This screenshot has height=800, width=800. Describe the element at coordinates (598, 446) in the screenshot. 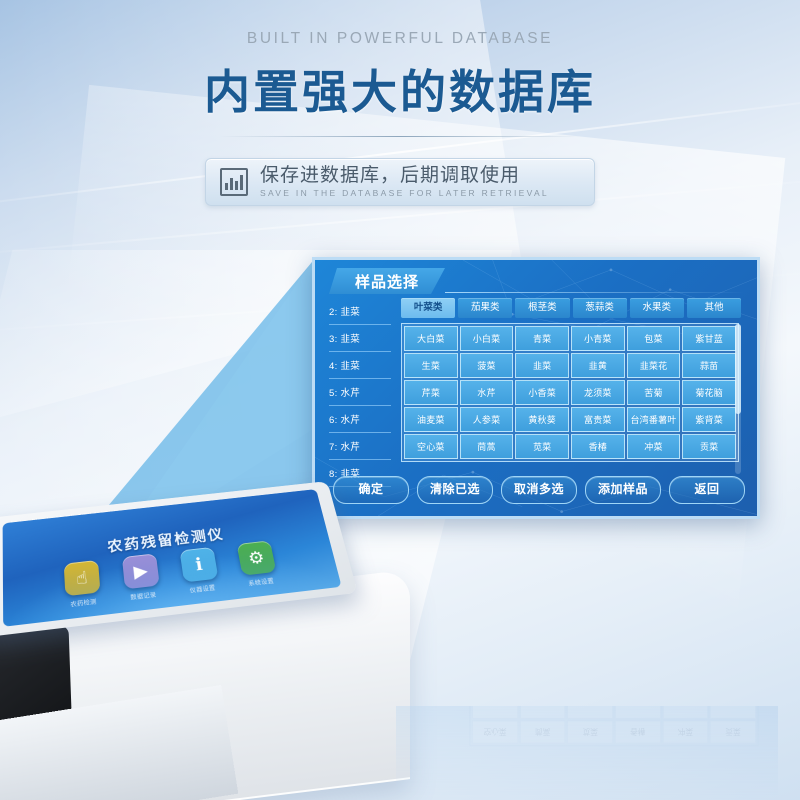

I see `sample-cell-27: 香椿` at that location.